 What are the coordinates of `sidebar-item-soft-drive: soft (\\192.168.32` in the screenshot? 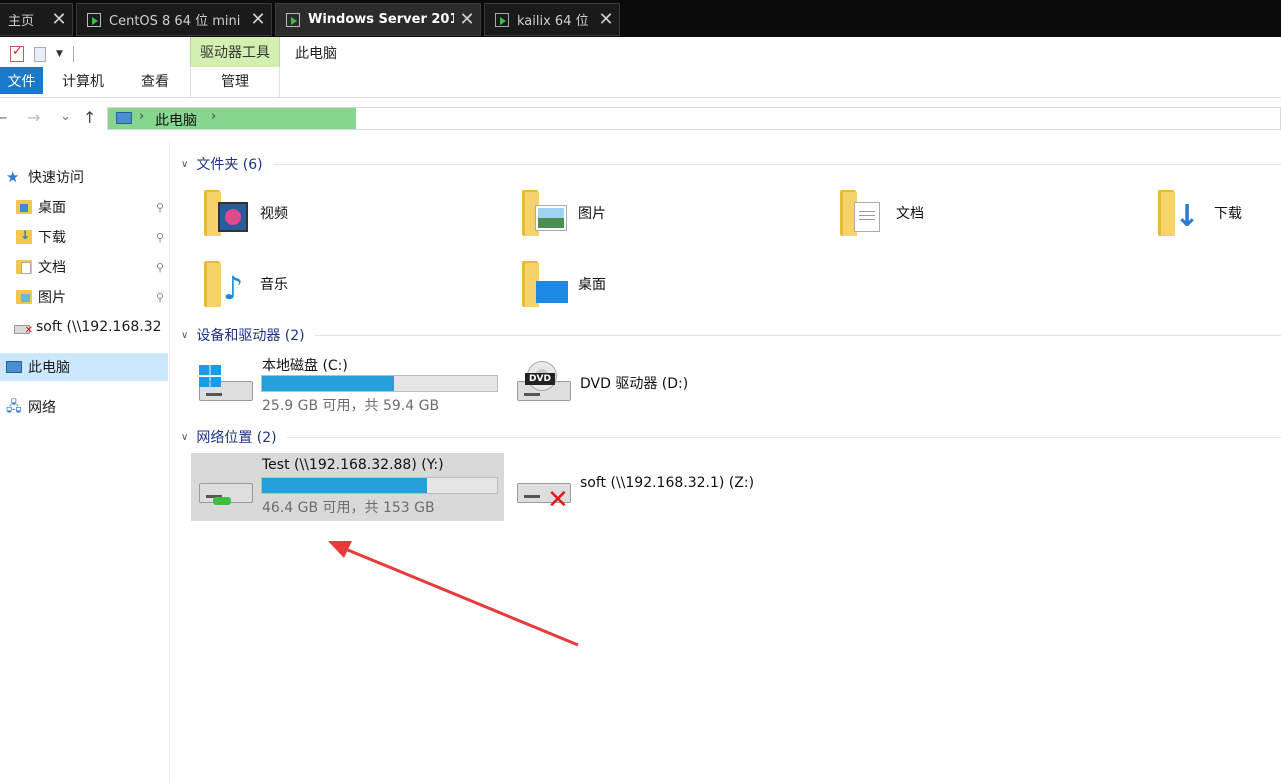 It's located at (84, 327).